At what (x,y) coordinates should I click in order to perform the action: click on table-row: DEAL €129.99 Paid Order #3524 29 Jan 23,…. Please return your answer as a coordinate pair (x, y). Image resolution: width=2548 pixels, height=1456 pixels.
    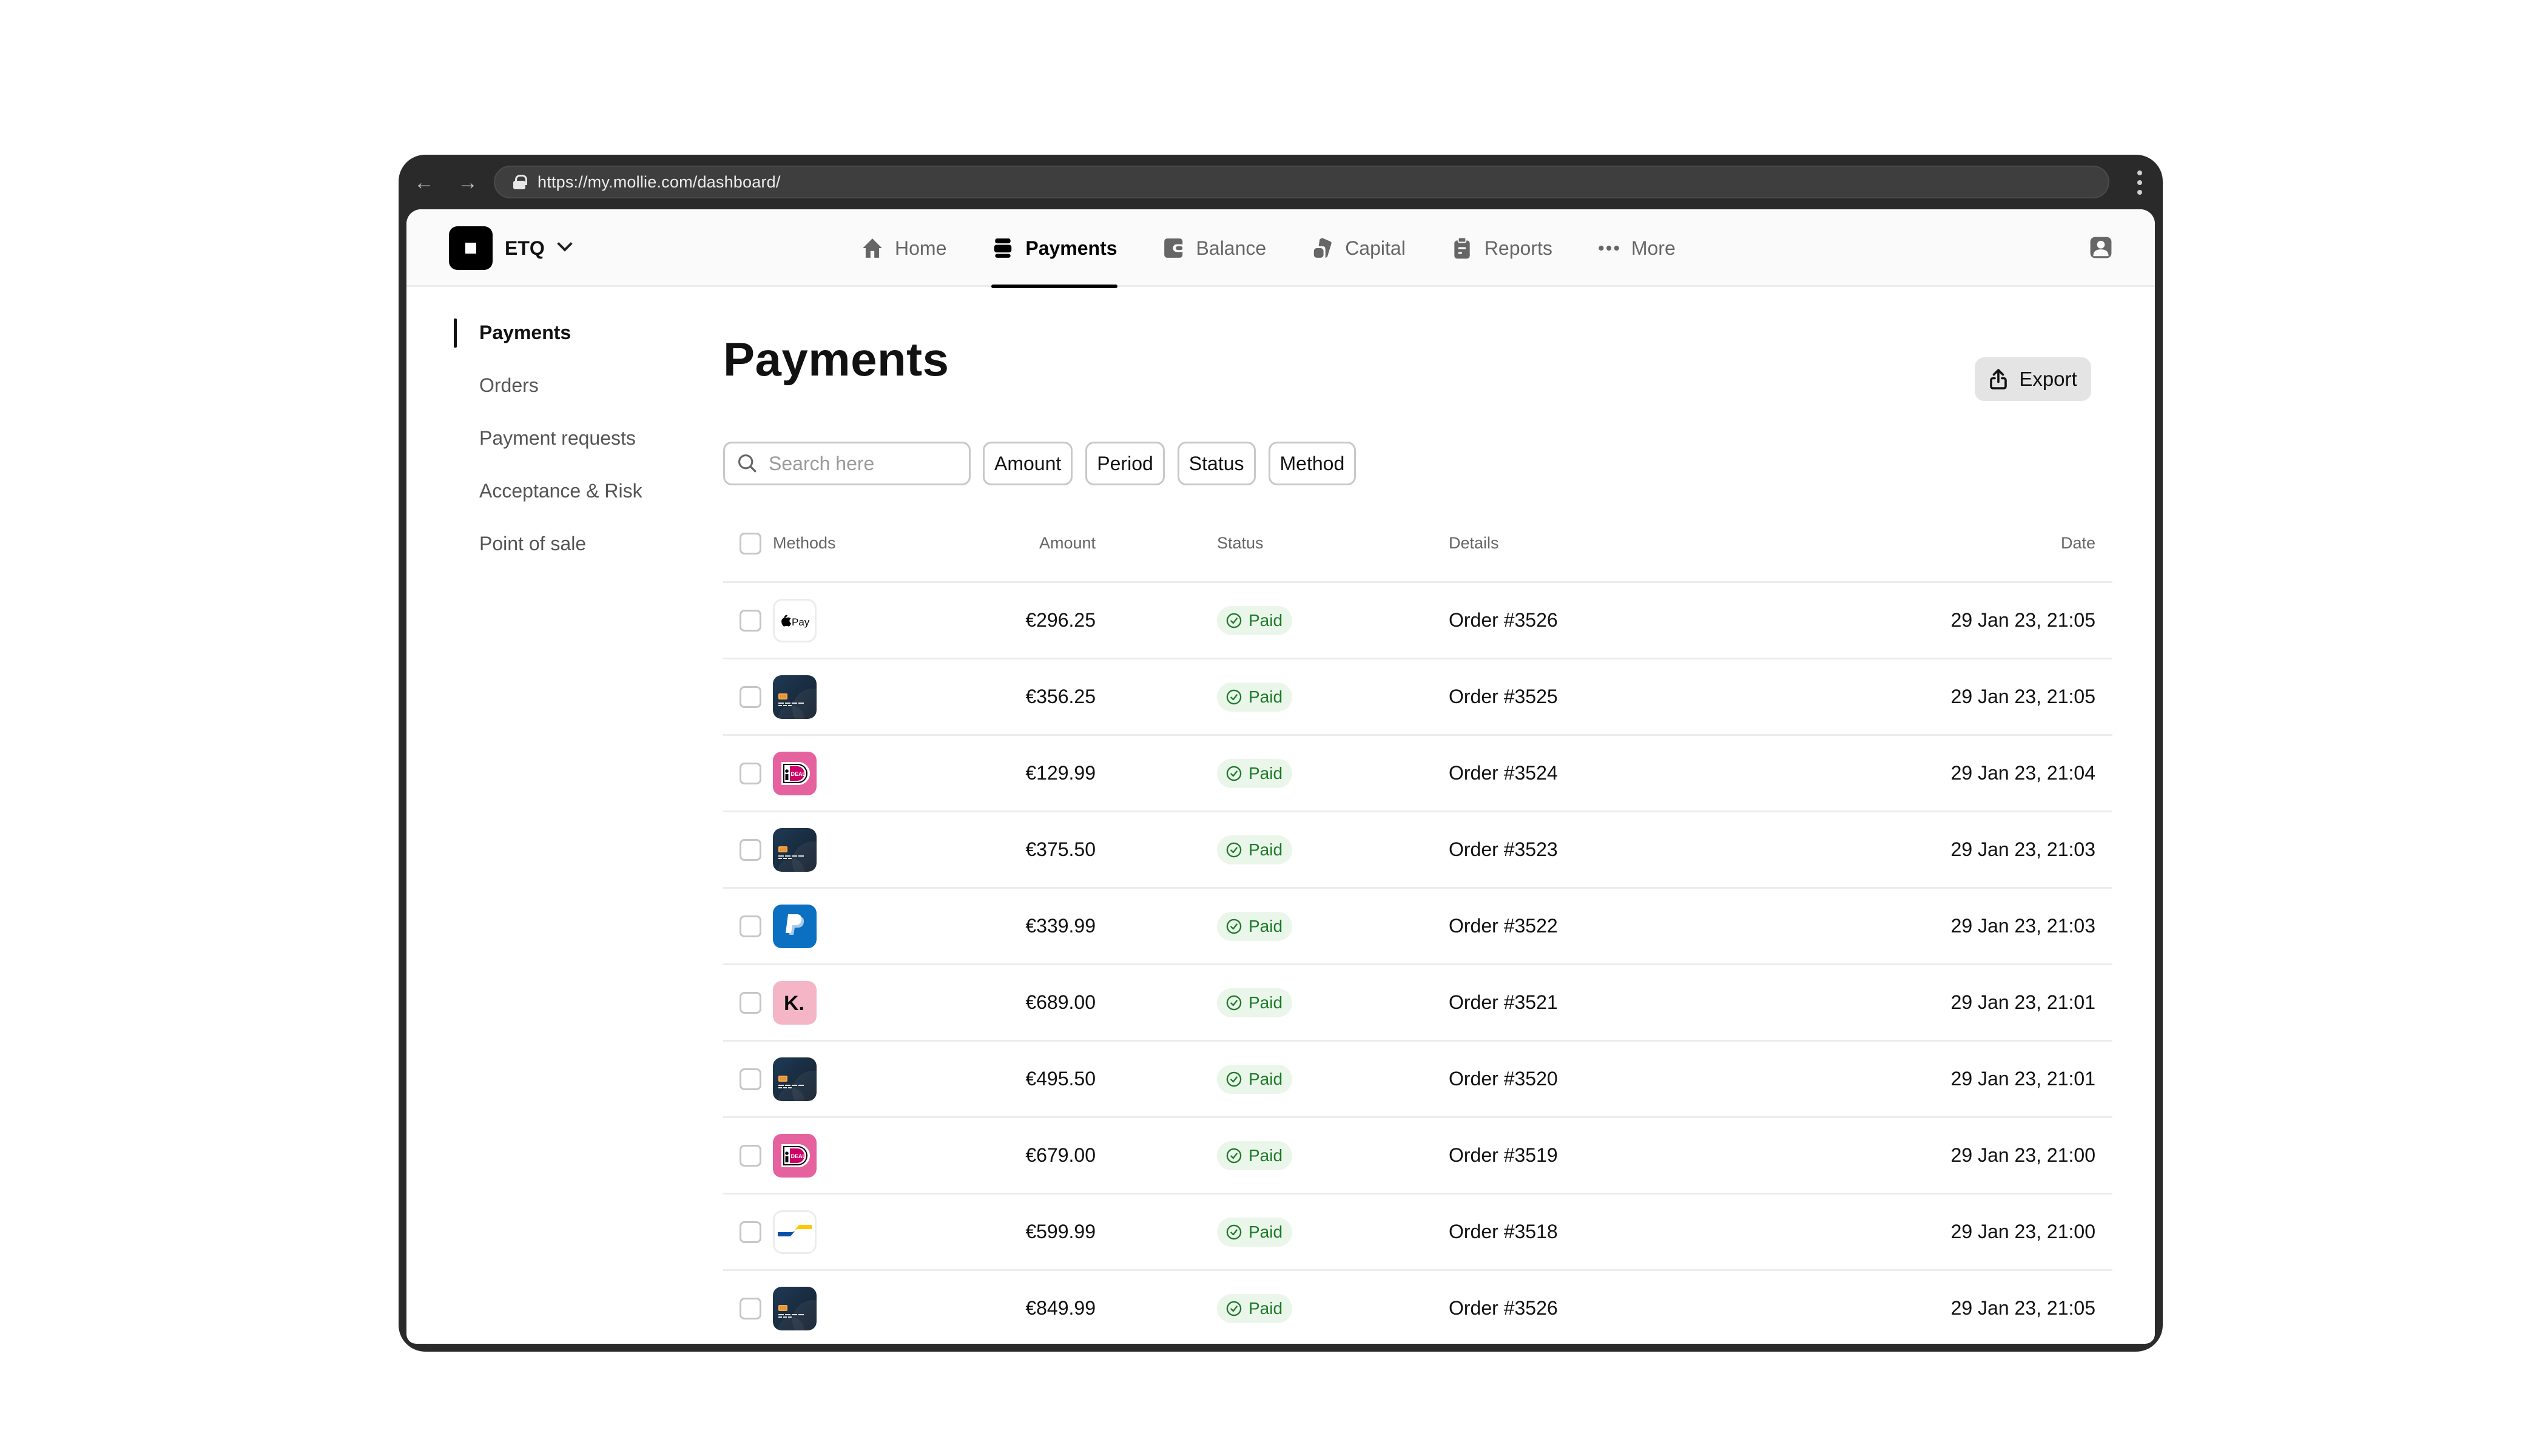
    Looking at the image, I should click on (1417, 774).